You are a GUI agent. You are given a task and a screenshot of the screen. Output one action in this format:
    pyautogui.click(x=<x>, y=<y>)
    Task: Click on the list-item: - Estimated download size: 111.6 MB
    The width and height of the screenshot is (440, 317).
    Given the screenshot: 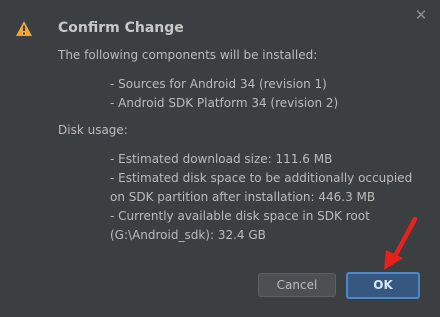 What is the action you would take?
    pyautogui.click(x=221, y=159)
    